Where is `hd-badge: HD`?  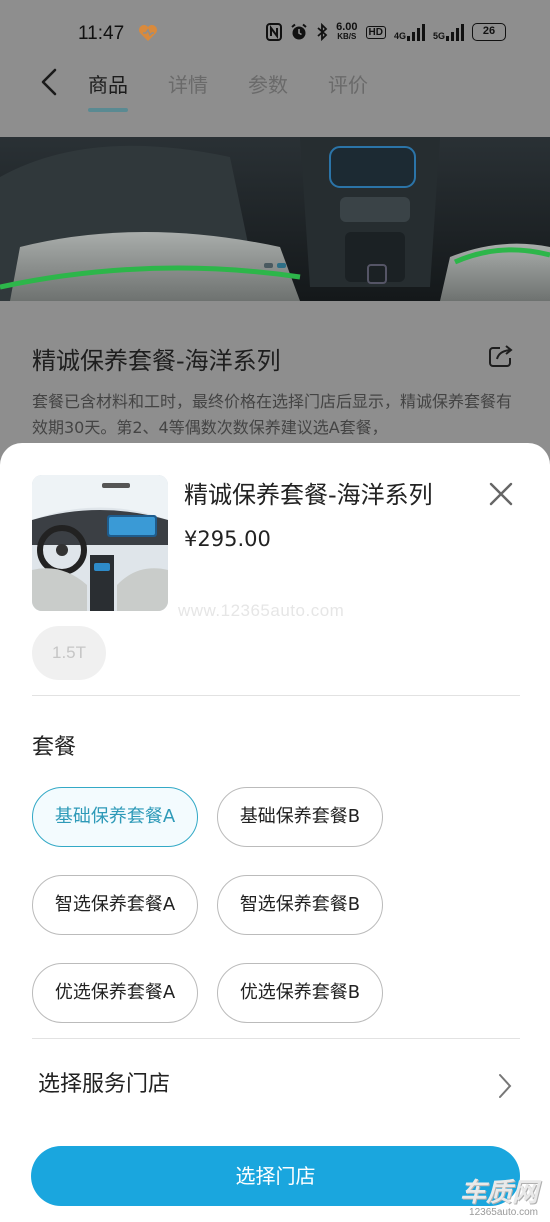
hd-badge: HD is located at coordinates (375, 32).